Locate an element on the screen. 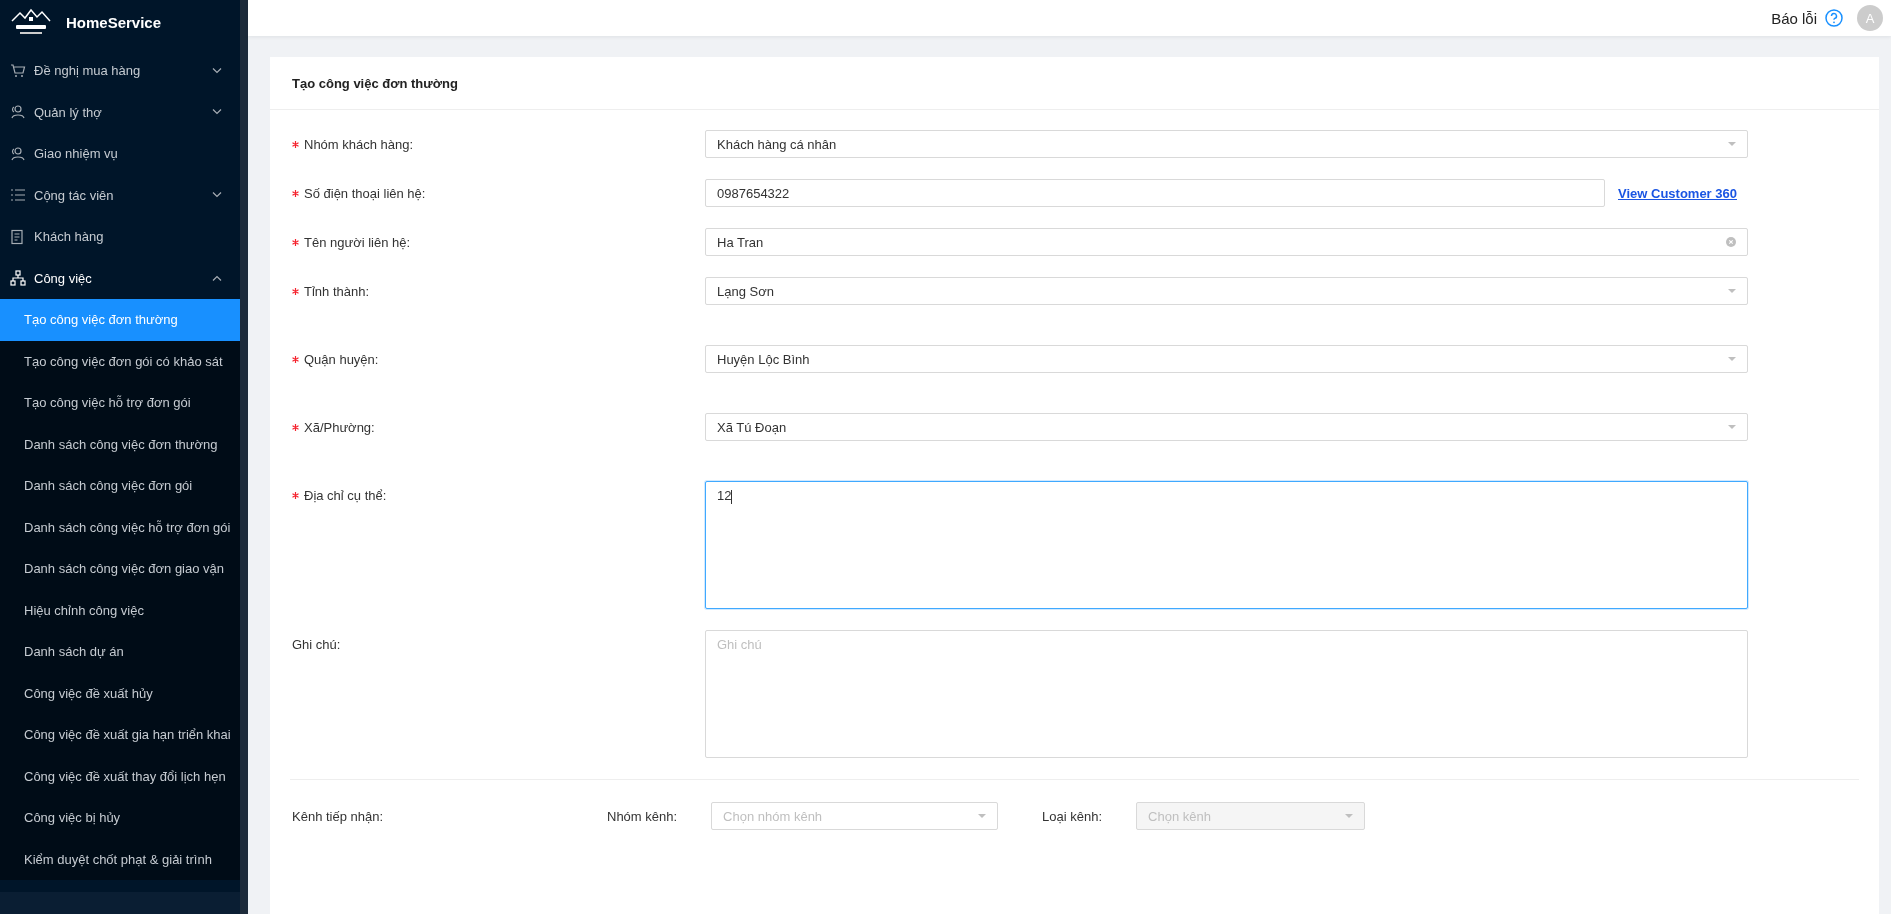 The width and height of the screenshot is (1891, 914). text-area: 12 is located at coordinates (1226, 545).